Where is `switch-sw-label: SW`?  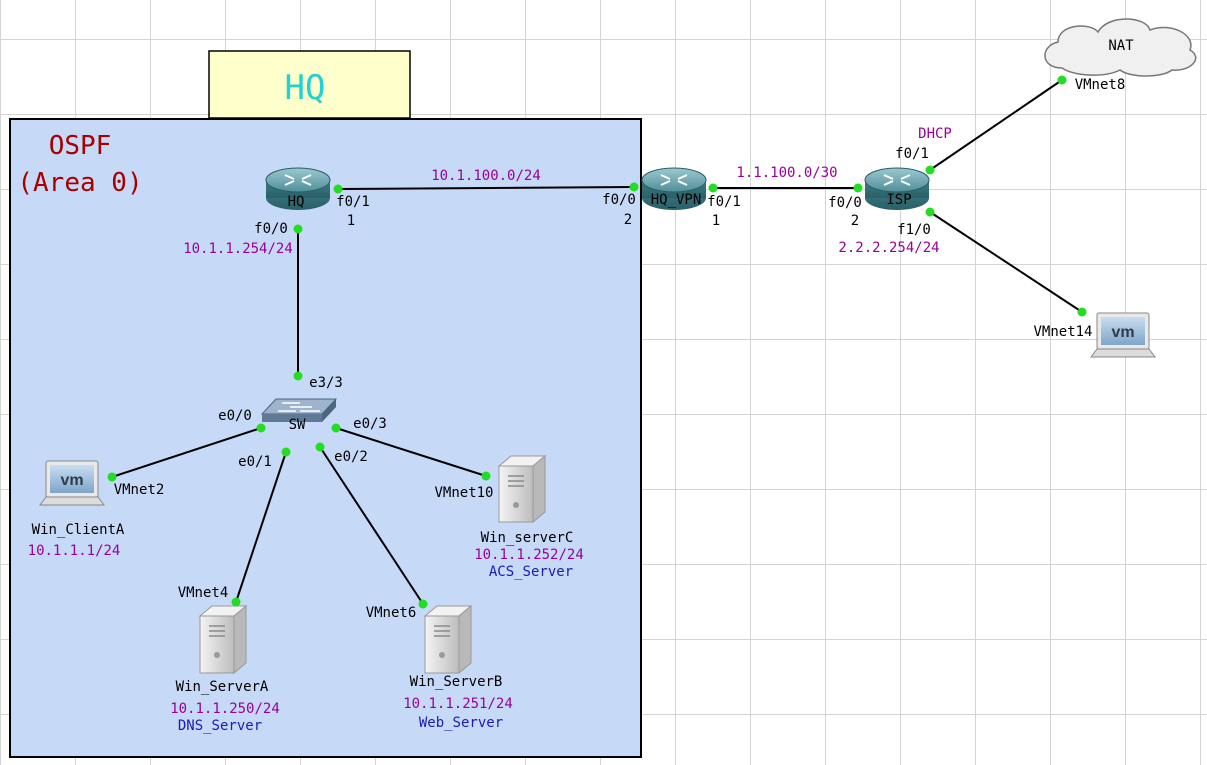 switch-sw-label: SW is located at coordinates (297, 425).